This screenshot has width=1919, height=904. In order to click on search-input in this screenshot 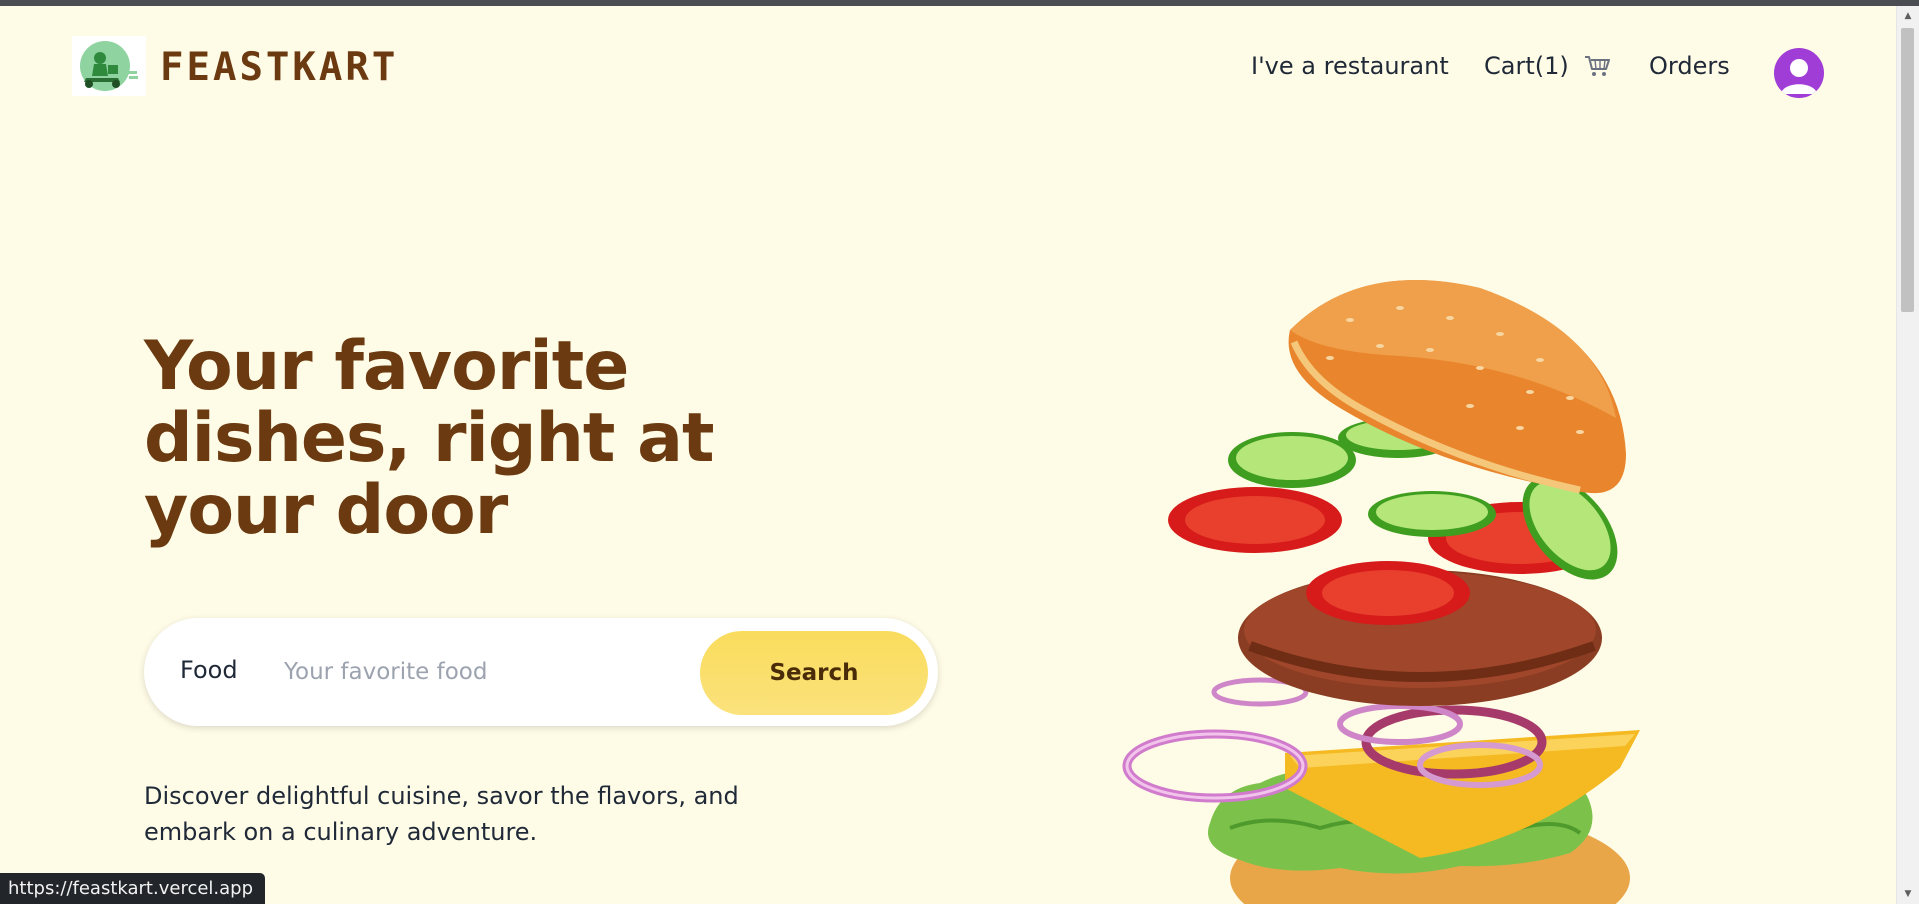, I will do `click(489, 672)`.